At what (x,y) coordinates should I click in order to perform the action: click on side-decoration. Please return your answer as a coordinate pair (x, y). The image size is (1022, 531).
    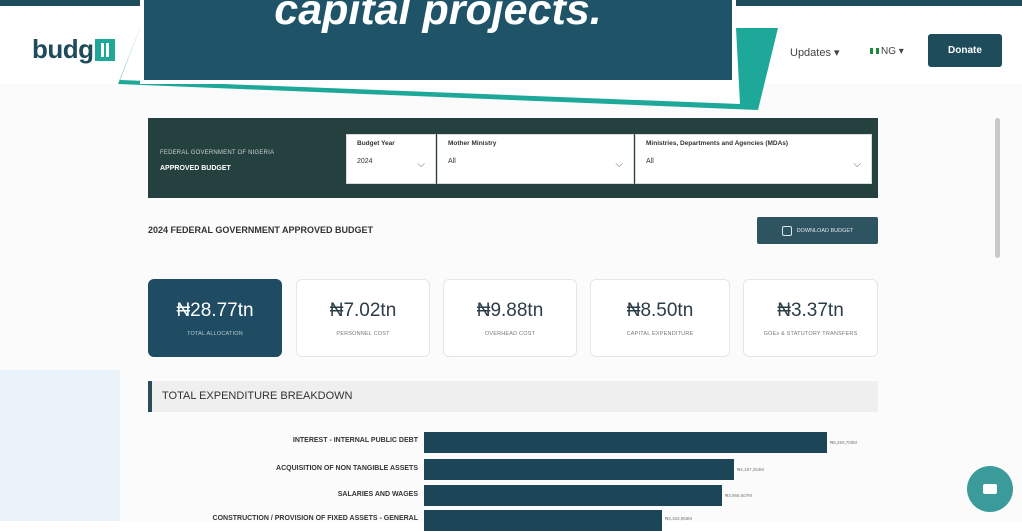
    Looking at the image, I should click on (60, 445).